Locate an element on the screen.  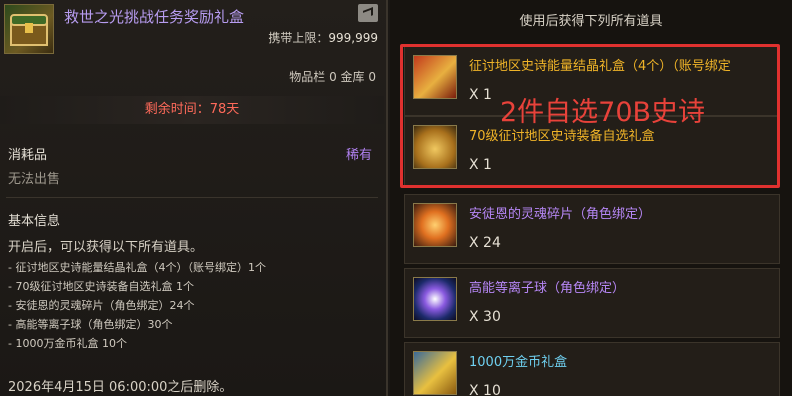
reward-item-name: 安徒恩的灵魂碎片（角色绑定） is located at coordinates (560, 214).